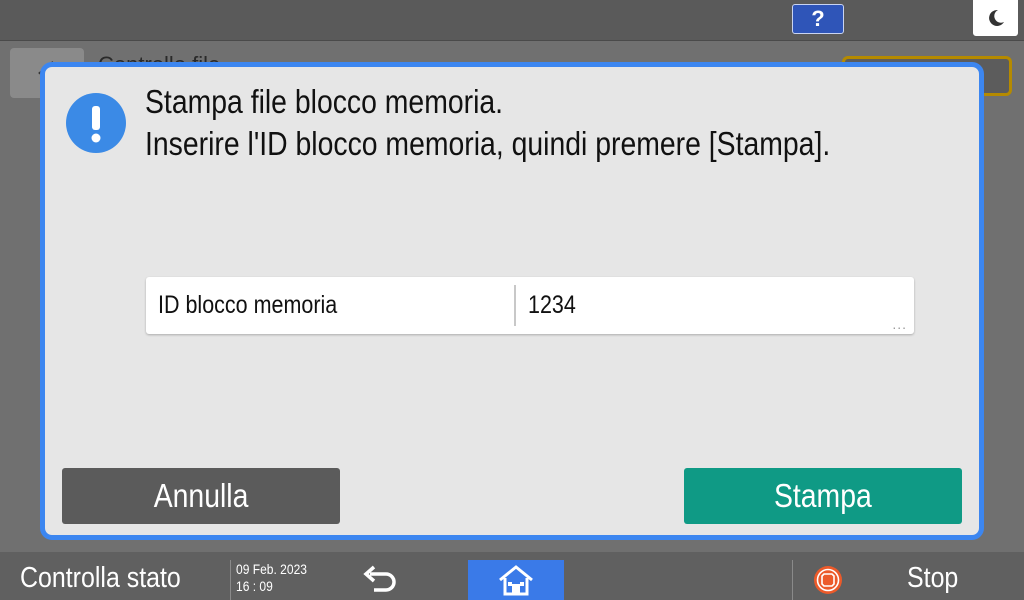 The height and width of the screenshot is (600, 1024). Describe the element at coordinates (828, 580) in the screenshot. I see `stop-icon` at that location.